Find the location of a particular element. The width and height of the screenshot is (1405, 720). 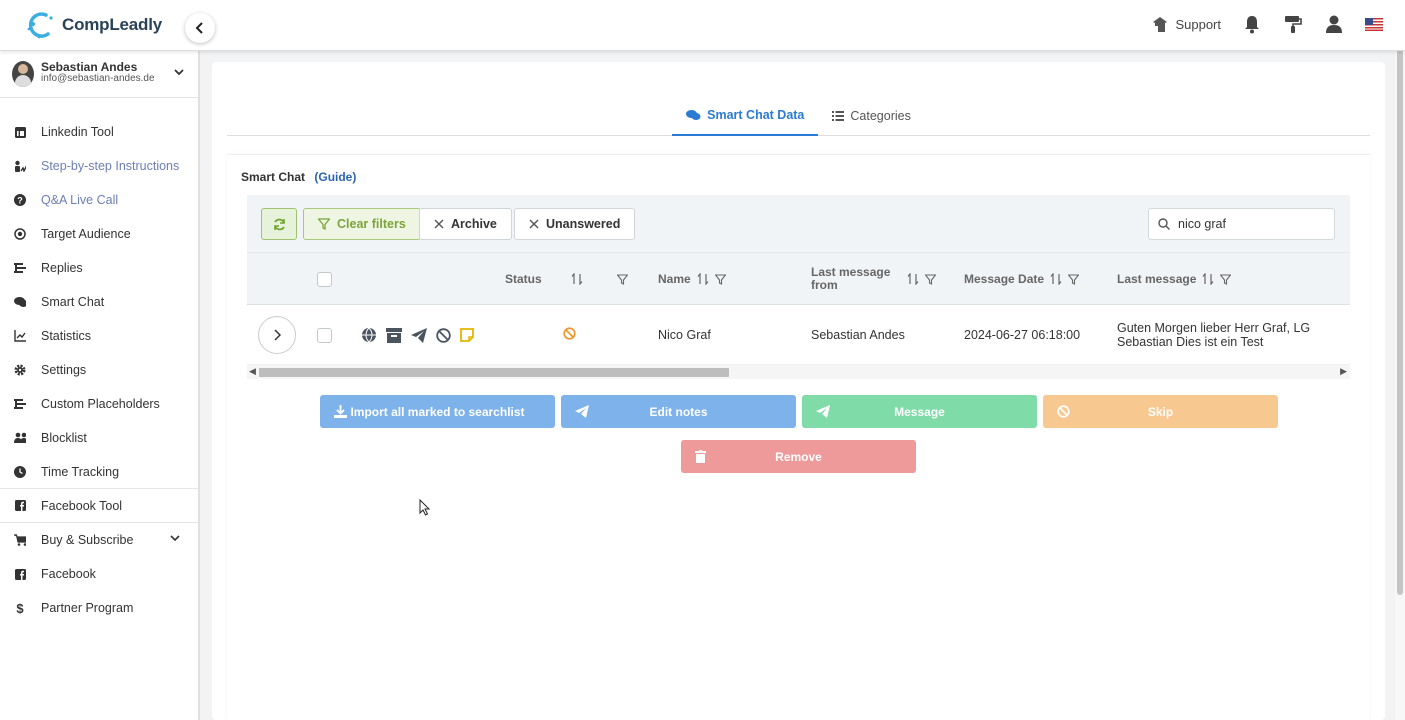

search-input is located at coordinates (1248, 224).